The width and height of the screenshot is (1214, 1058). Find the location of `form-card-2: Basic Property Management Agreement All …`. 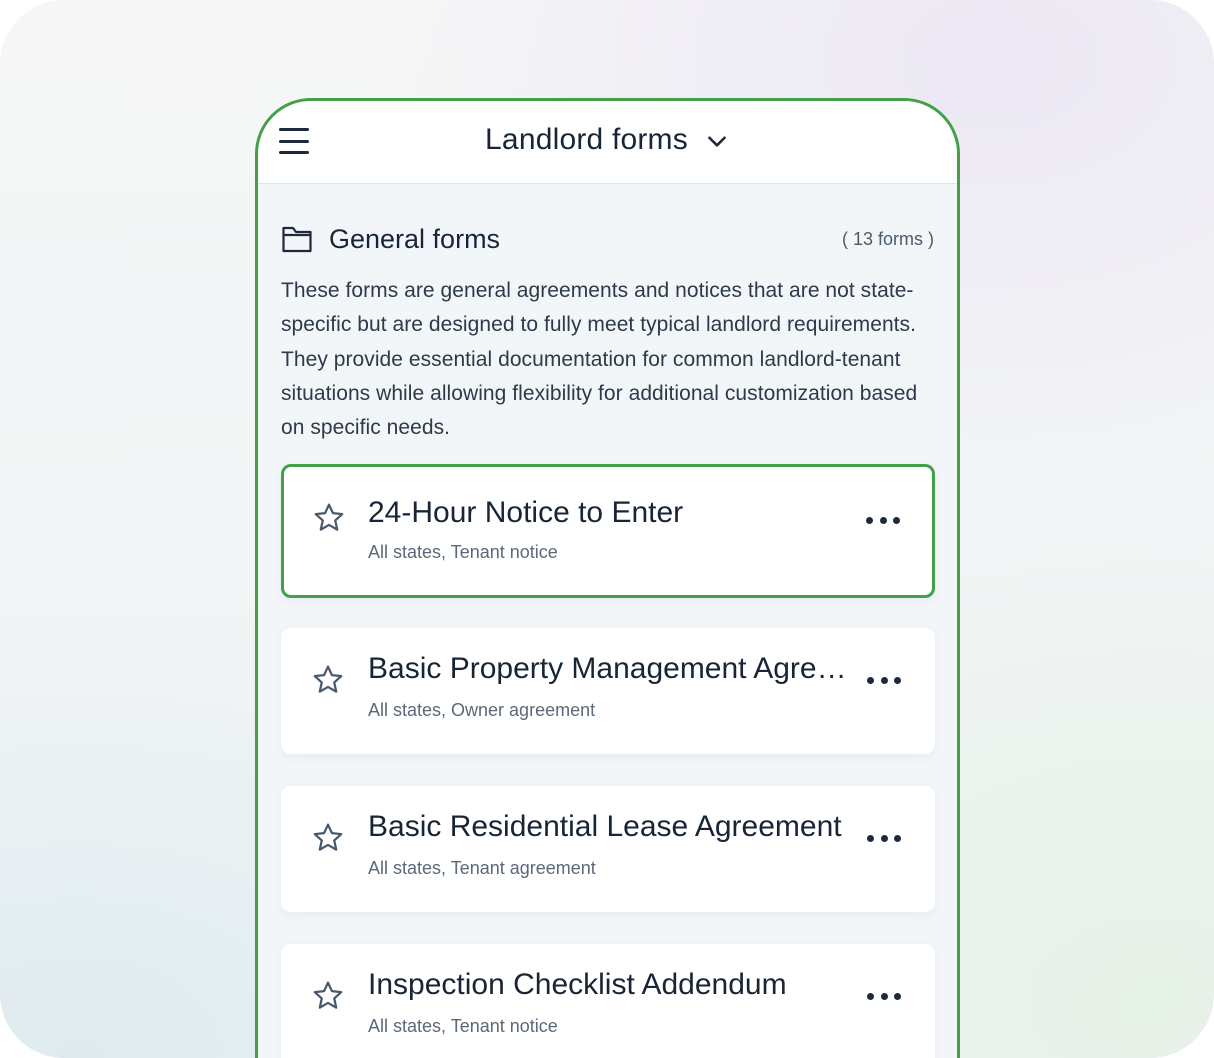

form-card-2: Basic Property Management Agreement All … is located at coordinates (608, 691).